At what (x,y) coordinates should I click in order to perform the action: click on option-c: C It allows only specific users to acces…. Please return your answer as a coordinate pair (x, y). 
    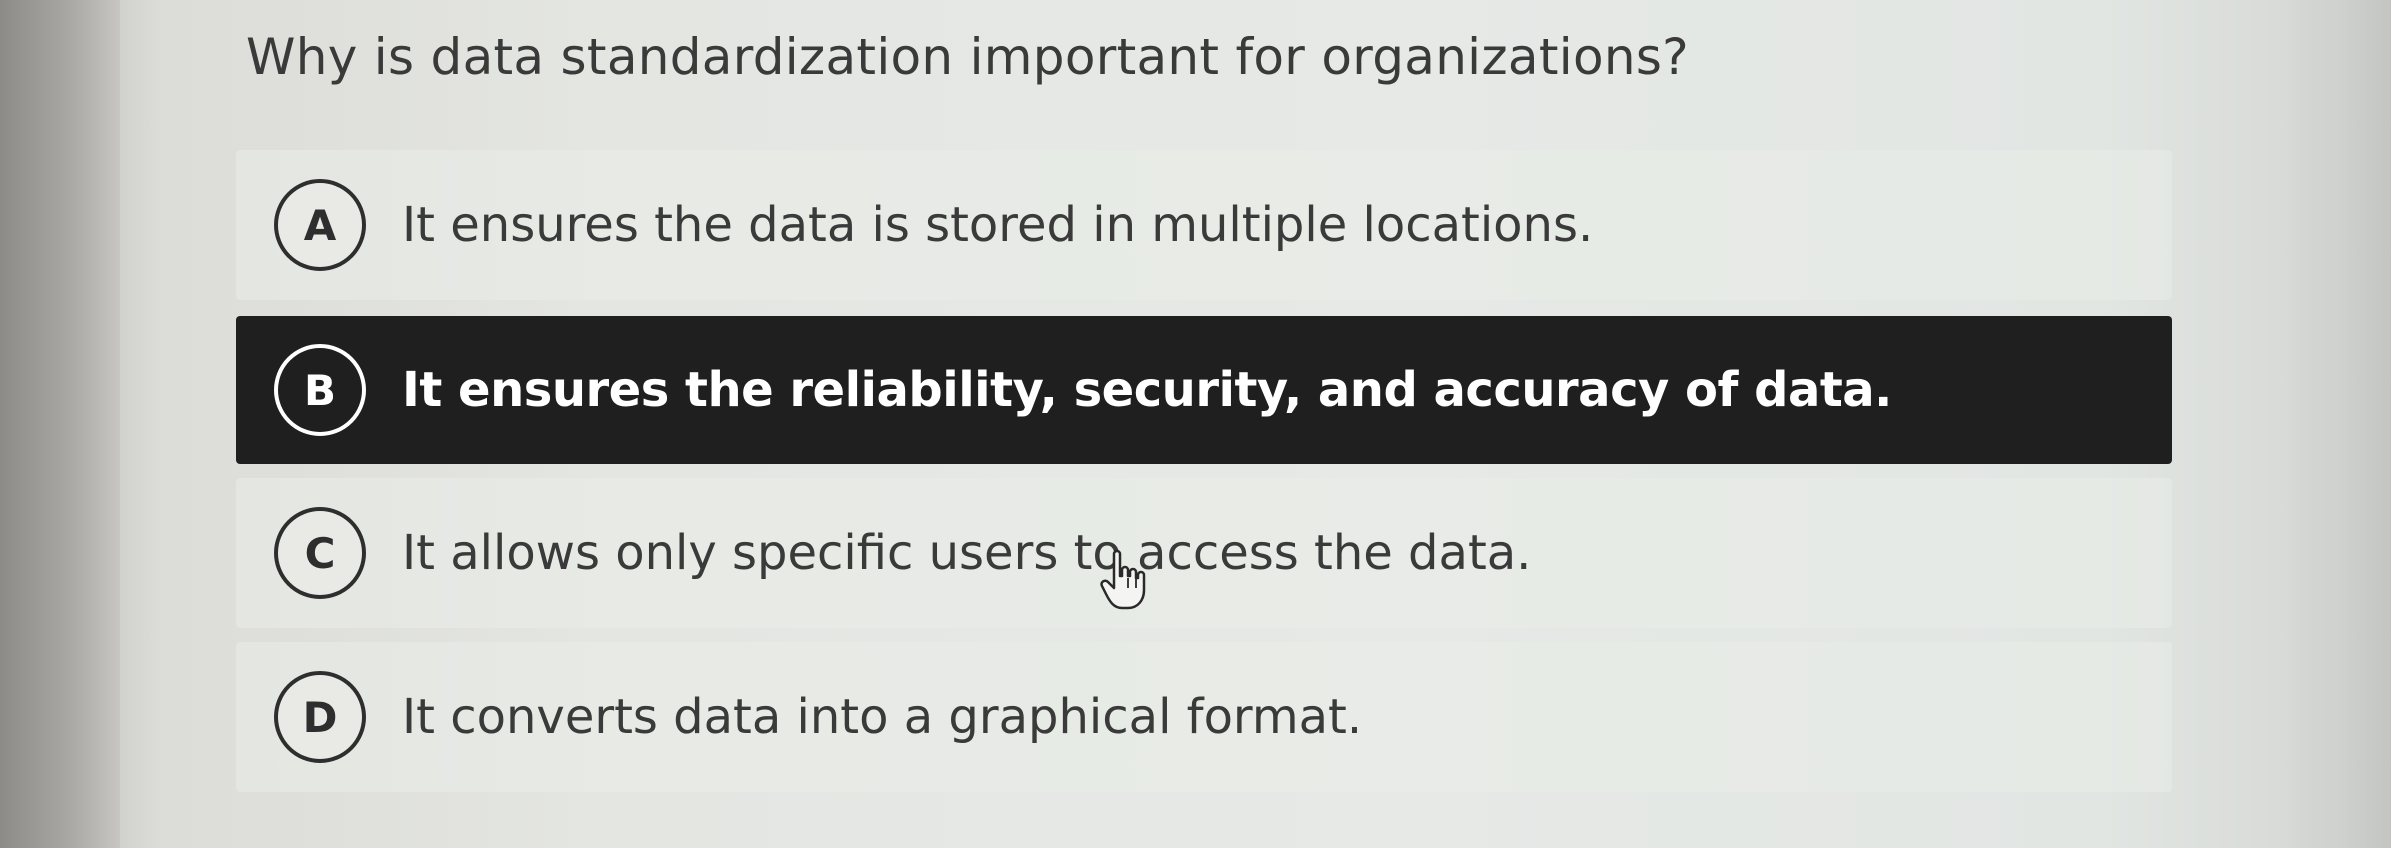
    Looking at the image, I should click on (1204, 553).